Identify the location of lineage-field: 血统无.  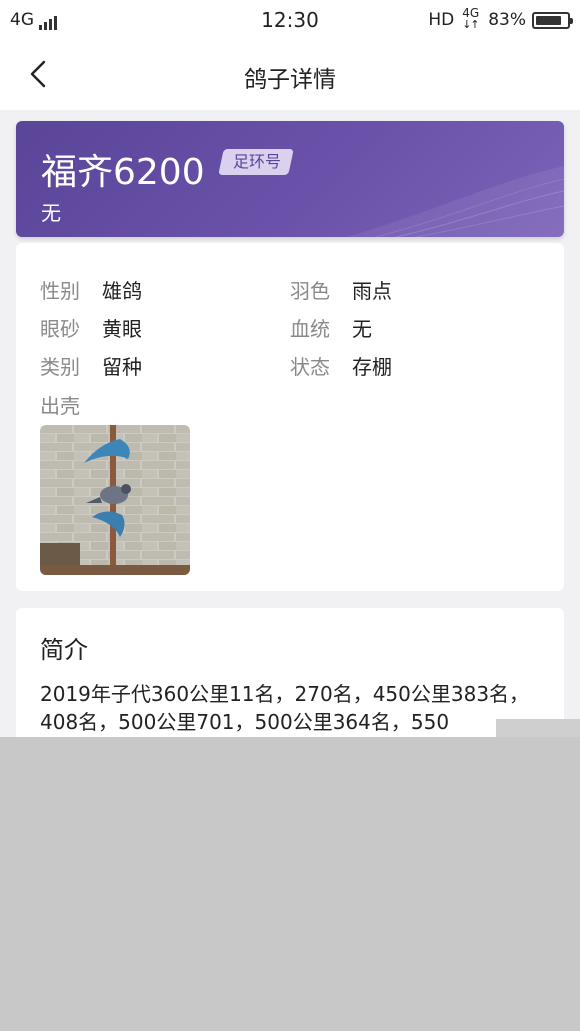
(331, 327).